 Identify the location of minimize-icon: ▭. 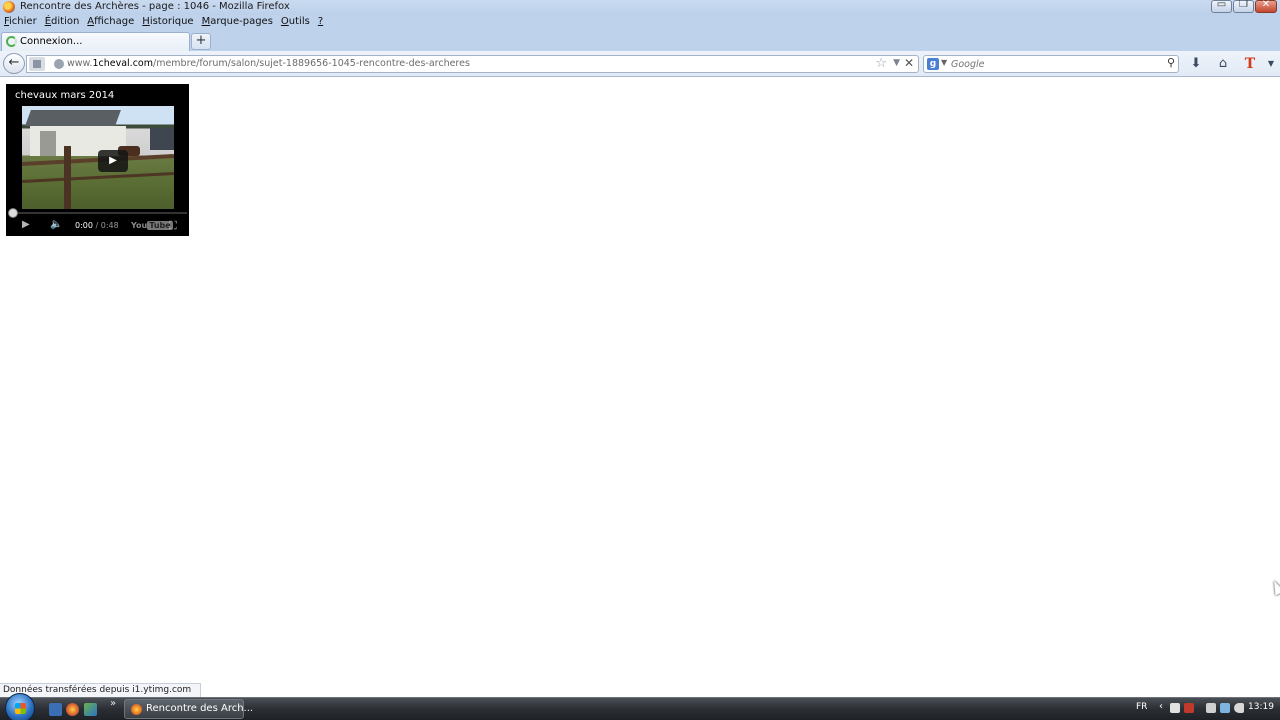
(1221, 5).